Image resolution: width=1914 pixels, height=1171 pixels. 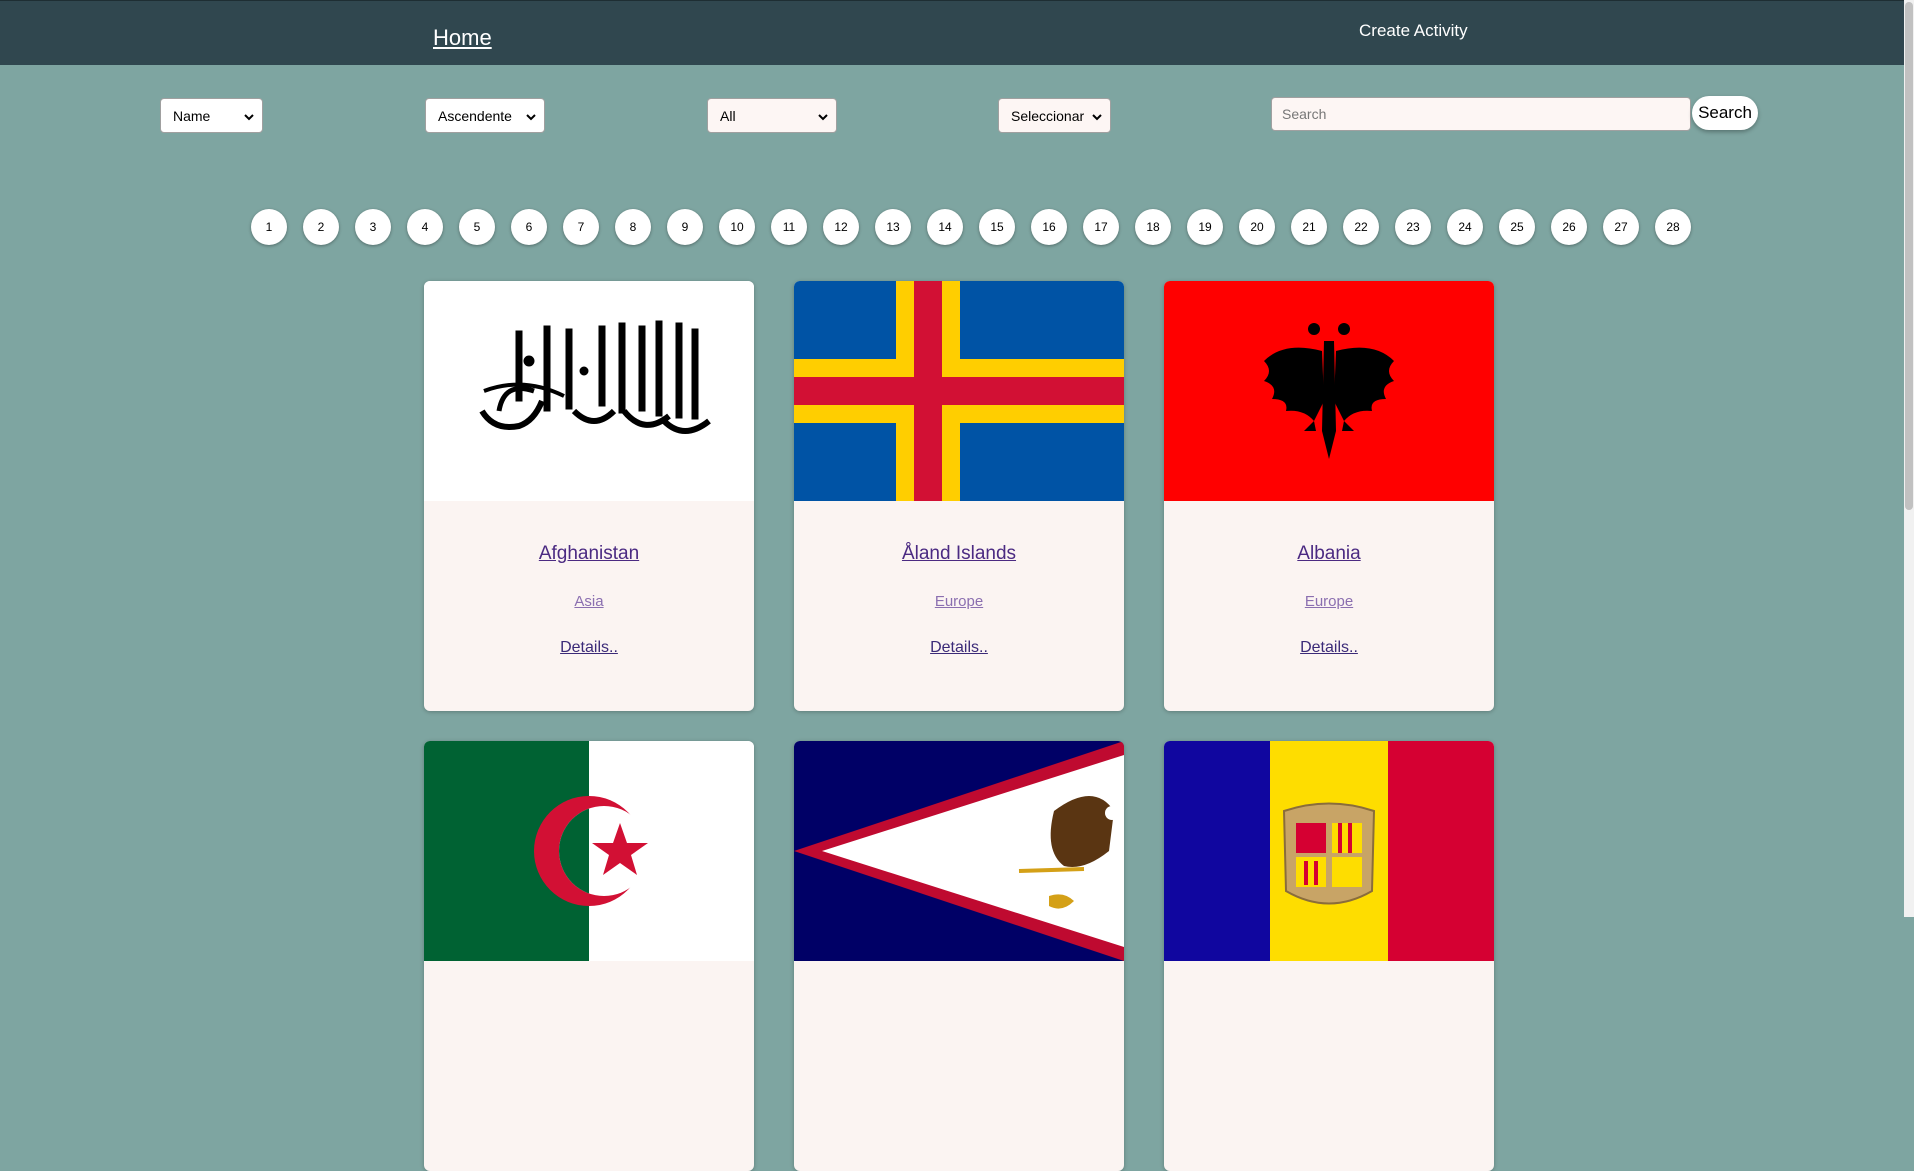 I want to click on home-link: Home, so click(x=462, y=38).